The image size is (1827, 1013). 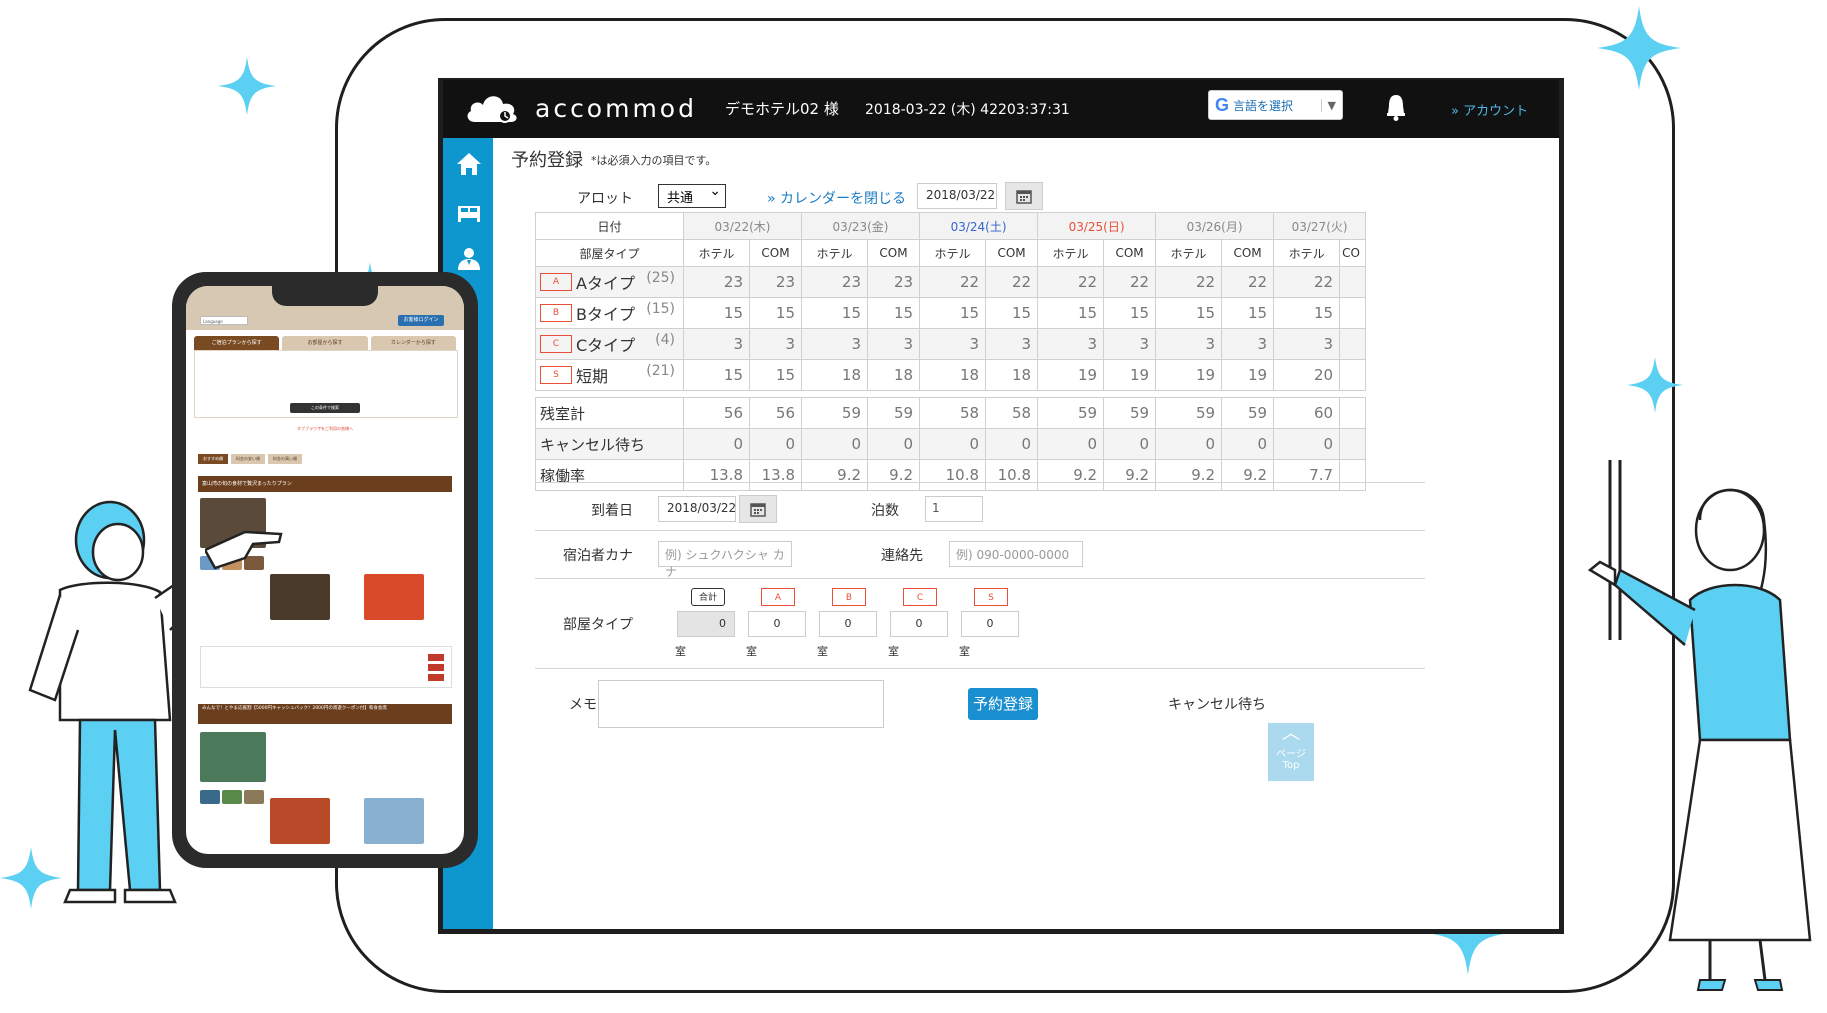 I want to click on language-selector: G 言語を選択 ▼, so click(x=1275, y=105).